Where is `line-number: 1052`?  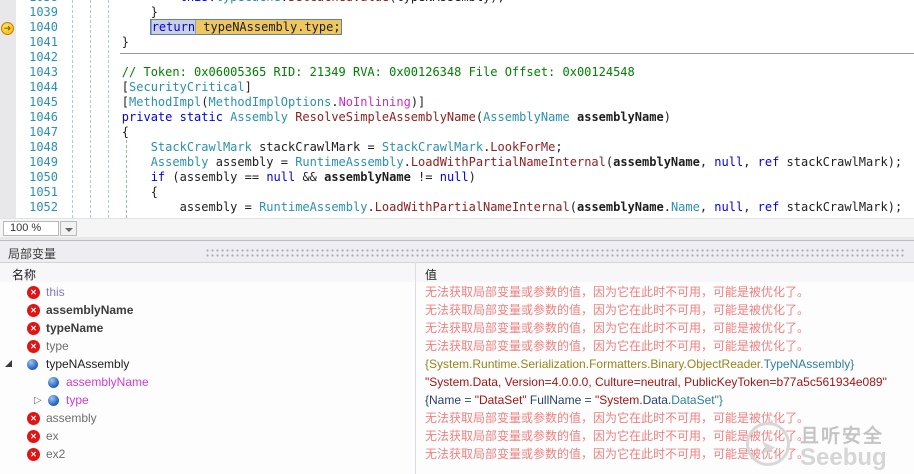 line-number: 1052 is located at coordinates (43, 207).